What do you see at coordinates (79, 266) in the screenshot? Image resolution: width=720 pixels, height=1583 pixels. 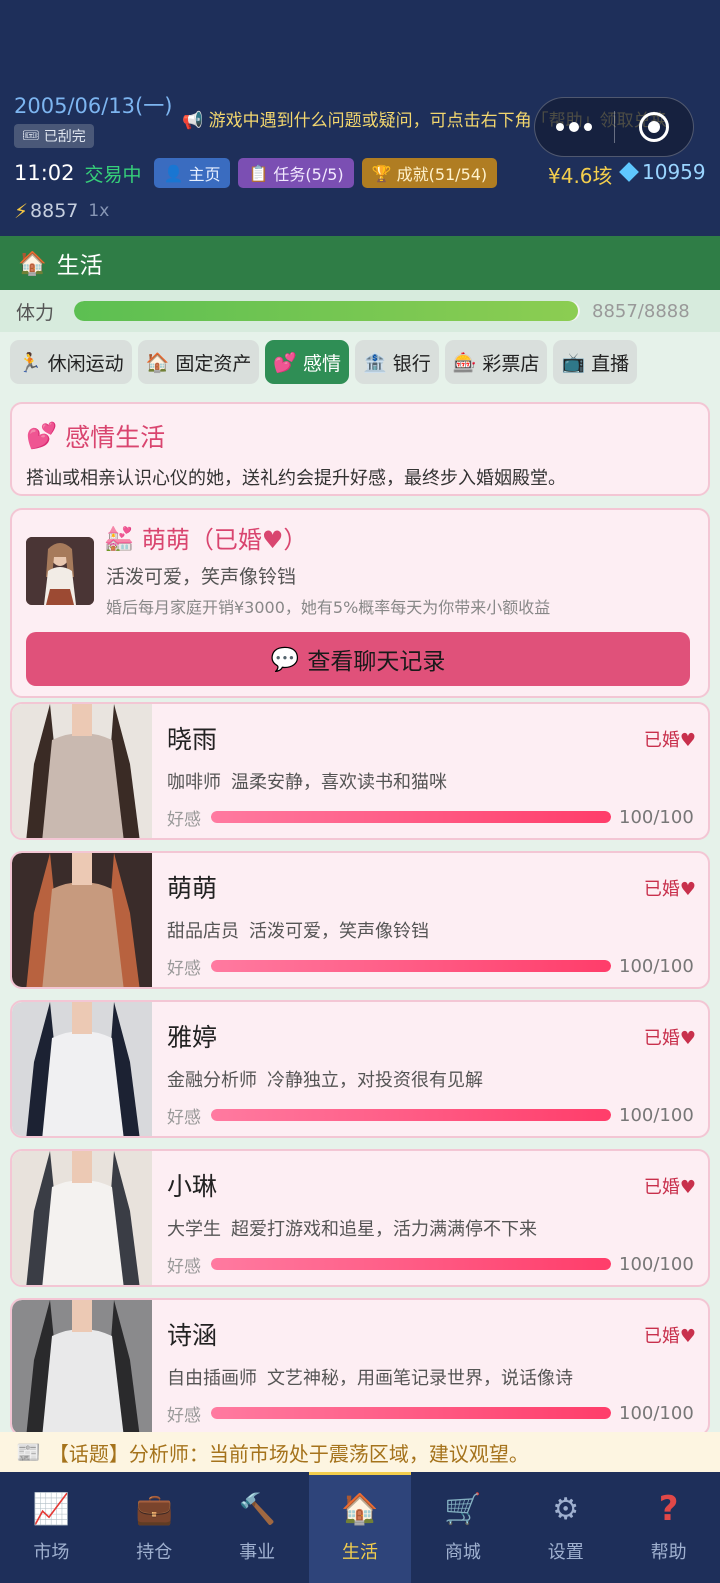 I see `section-title: 生活` at bounding box center [79, 266].